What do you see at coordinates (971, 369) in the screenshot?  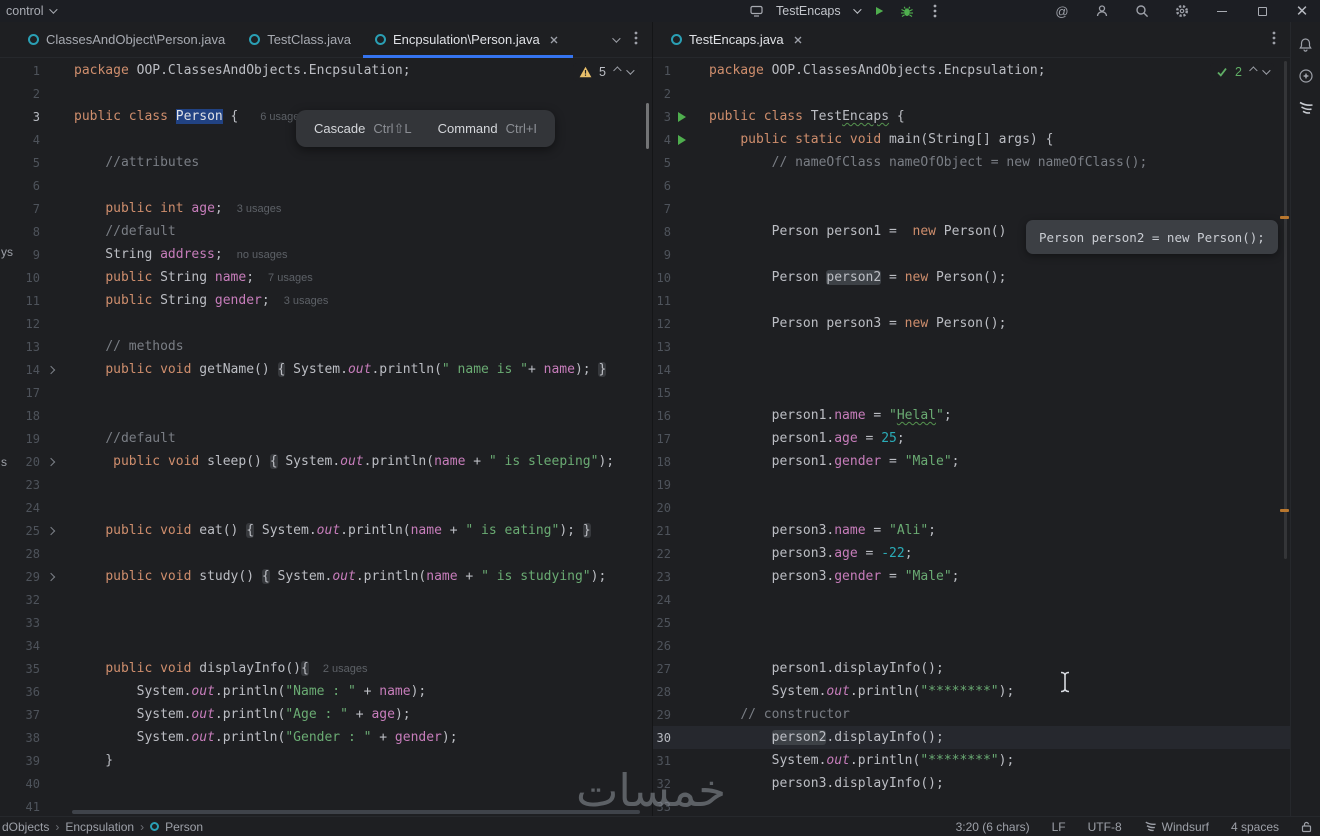 I see `code-line: 14` at bounding box center [971, 369].